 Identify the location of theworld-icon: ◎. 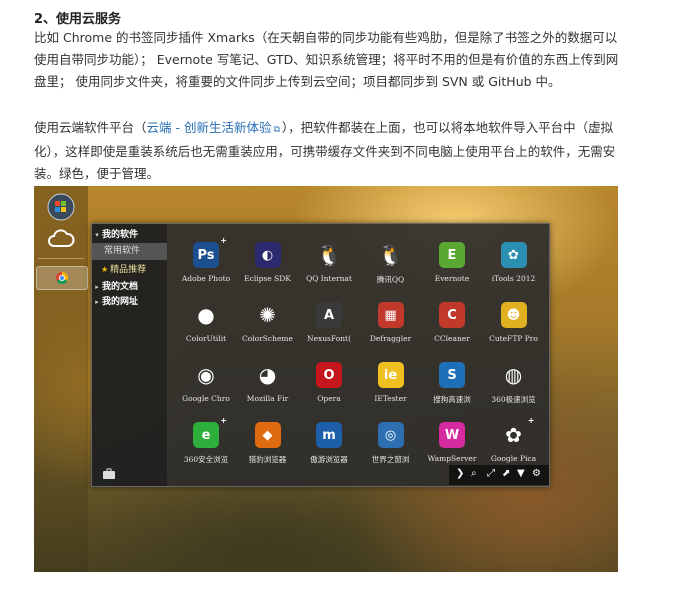
(390, 435).